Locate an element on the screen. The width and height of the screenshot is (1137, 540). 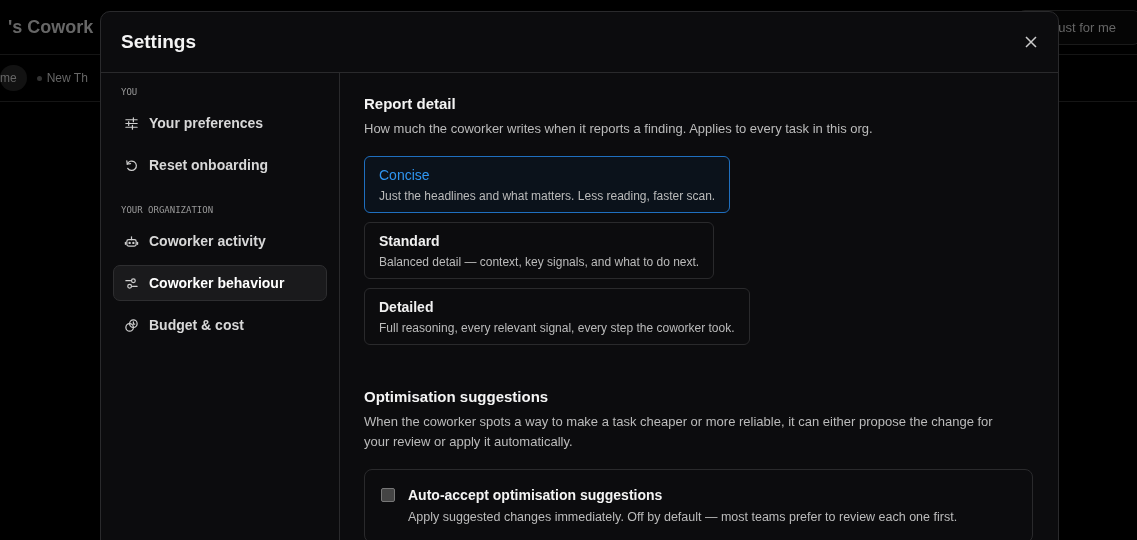
close-icon is located at coordinates (1031, 42).